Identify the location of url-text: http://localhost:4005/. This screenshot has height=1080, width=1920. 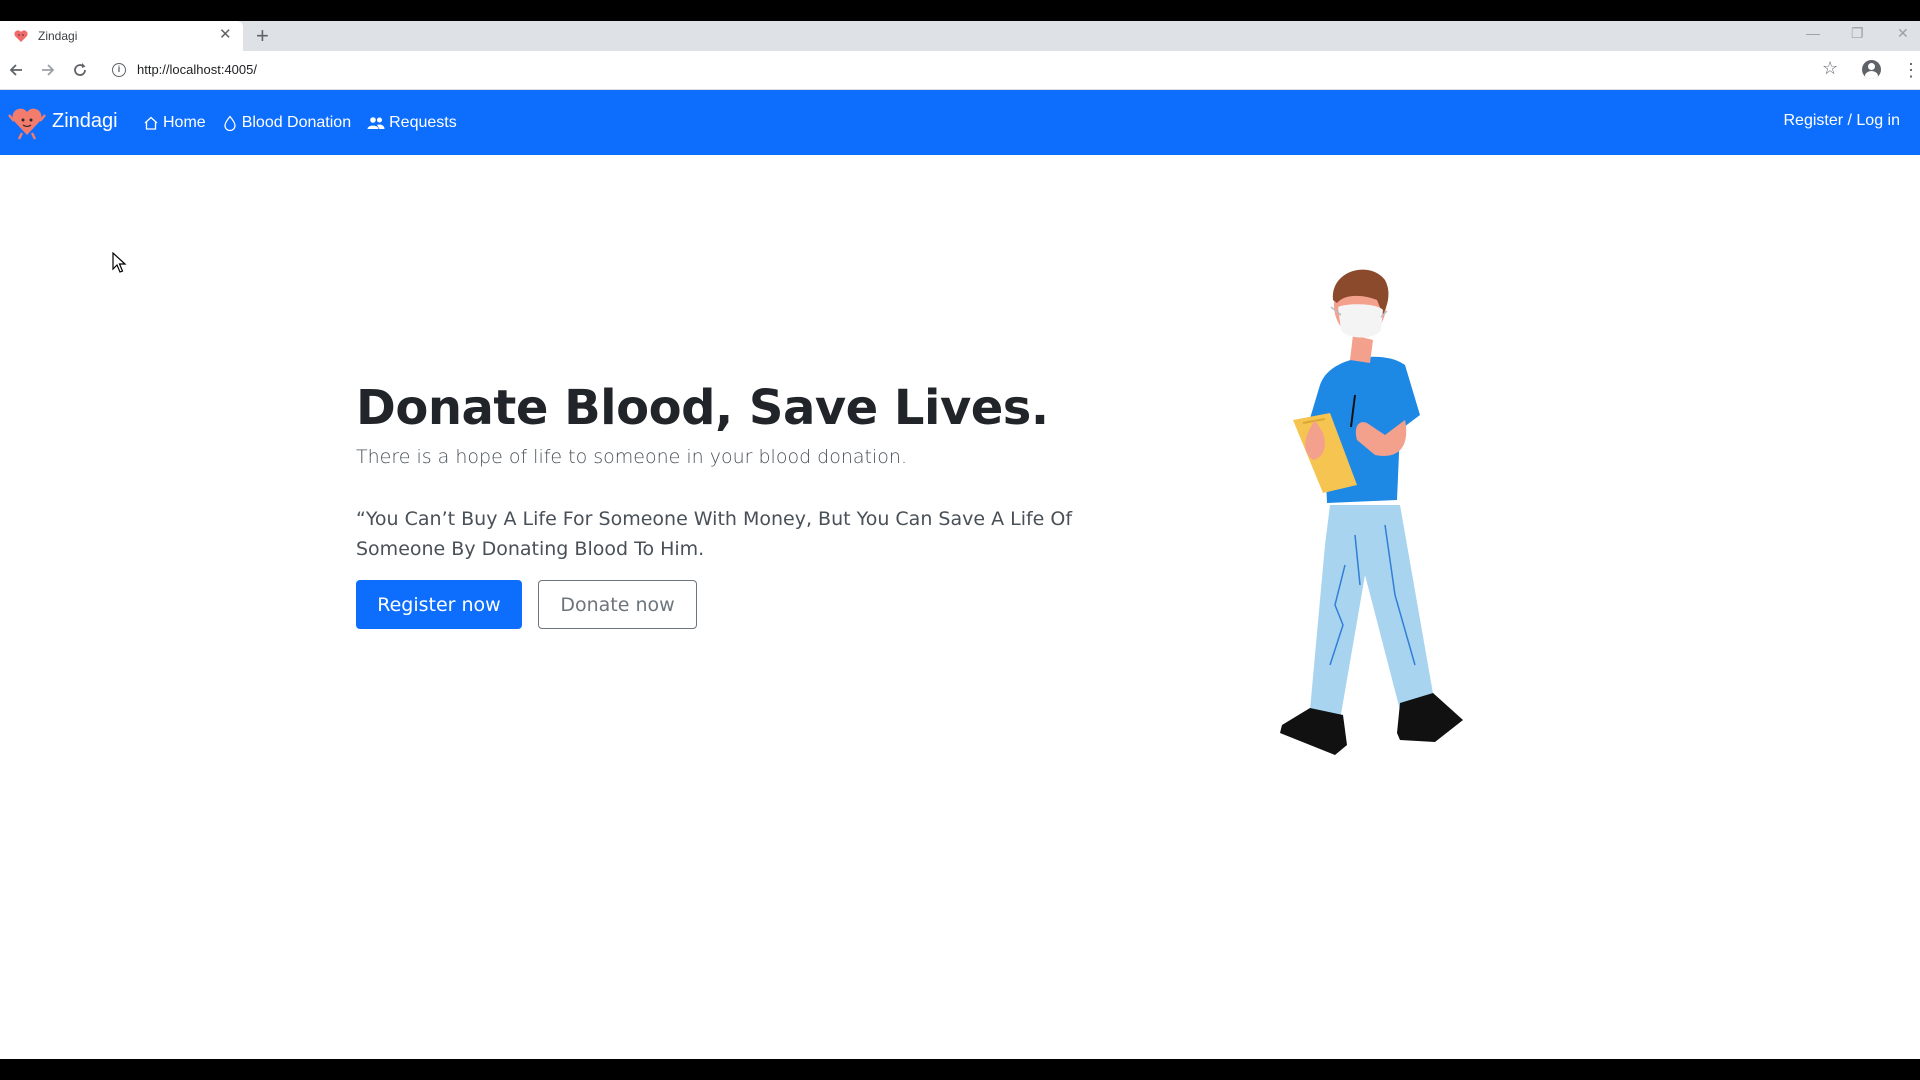
(197, 69).